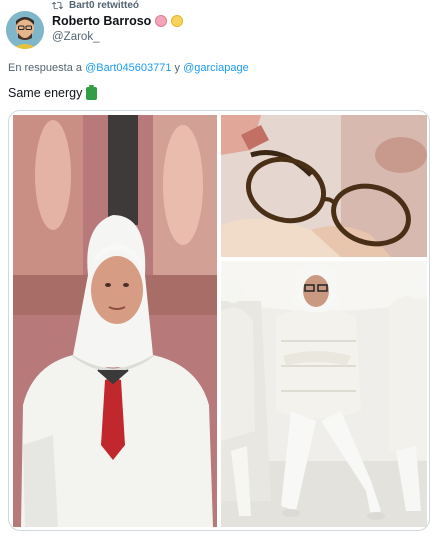 The image size is (441, 537). Describe the element at coordinates (216, 68) in the screenshot. I see `reply-mention-2: @garciapage` at that location.